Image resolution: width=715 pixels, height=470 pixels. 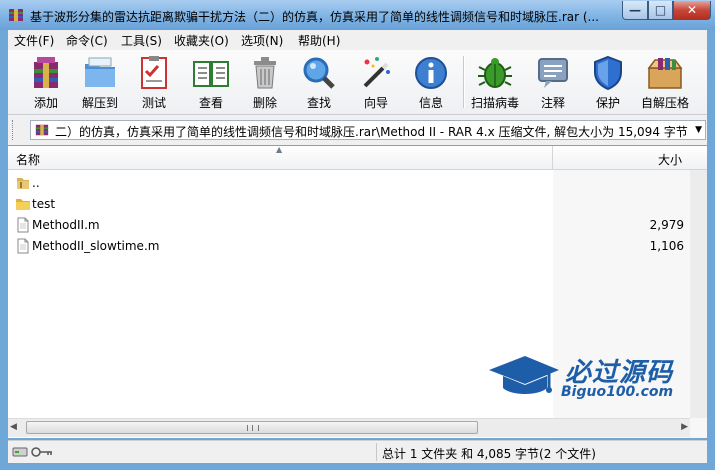 I want to click on trash-icon, so click(x=265, y=73).